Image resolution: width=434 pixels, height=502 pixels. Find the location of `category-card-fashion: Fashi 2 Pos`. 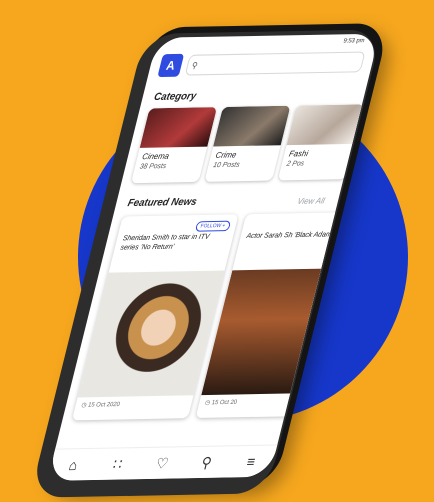

category-card-fashion: Fashi 2 Pos is located at coordinates (320, 142).